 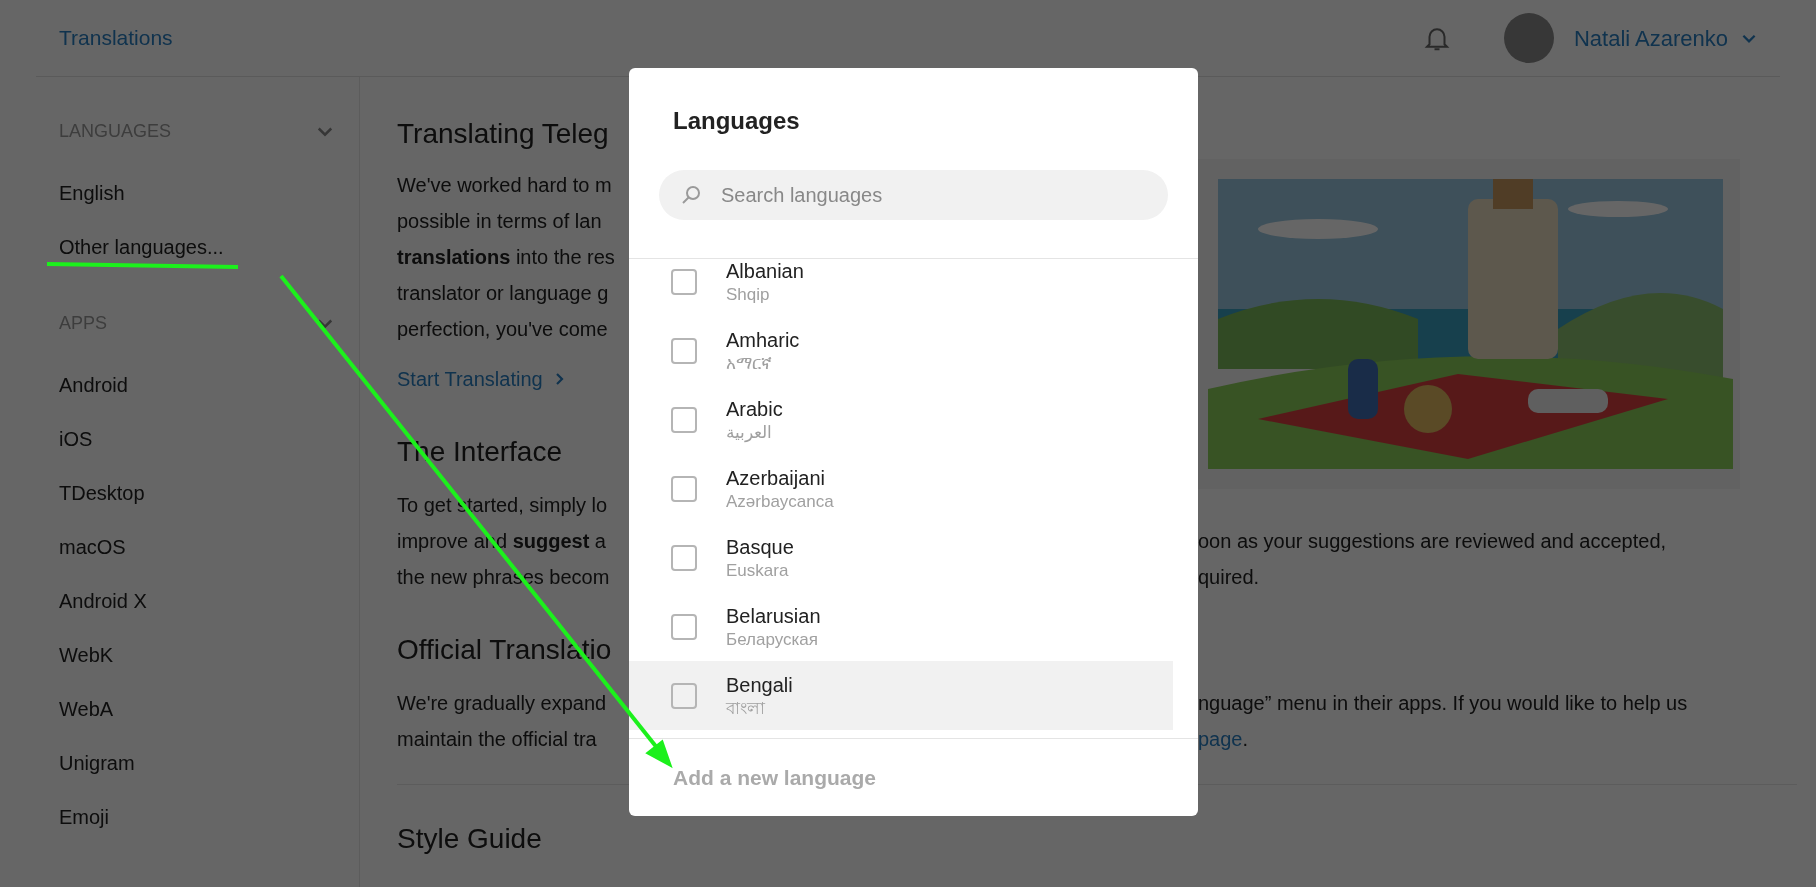 I want to click on add-language-link: Add a new language, so click(x=775, y=777).